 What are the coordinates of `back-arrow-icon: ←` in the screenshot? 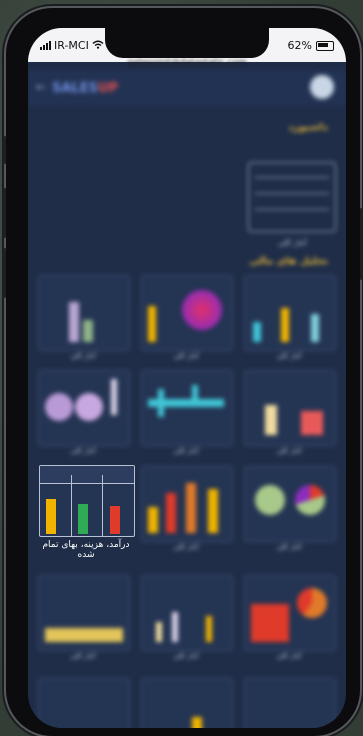 It's located at (41, 87).